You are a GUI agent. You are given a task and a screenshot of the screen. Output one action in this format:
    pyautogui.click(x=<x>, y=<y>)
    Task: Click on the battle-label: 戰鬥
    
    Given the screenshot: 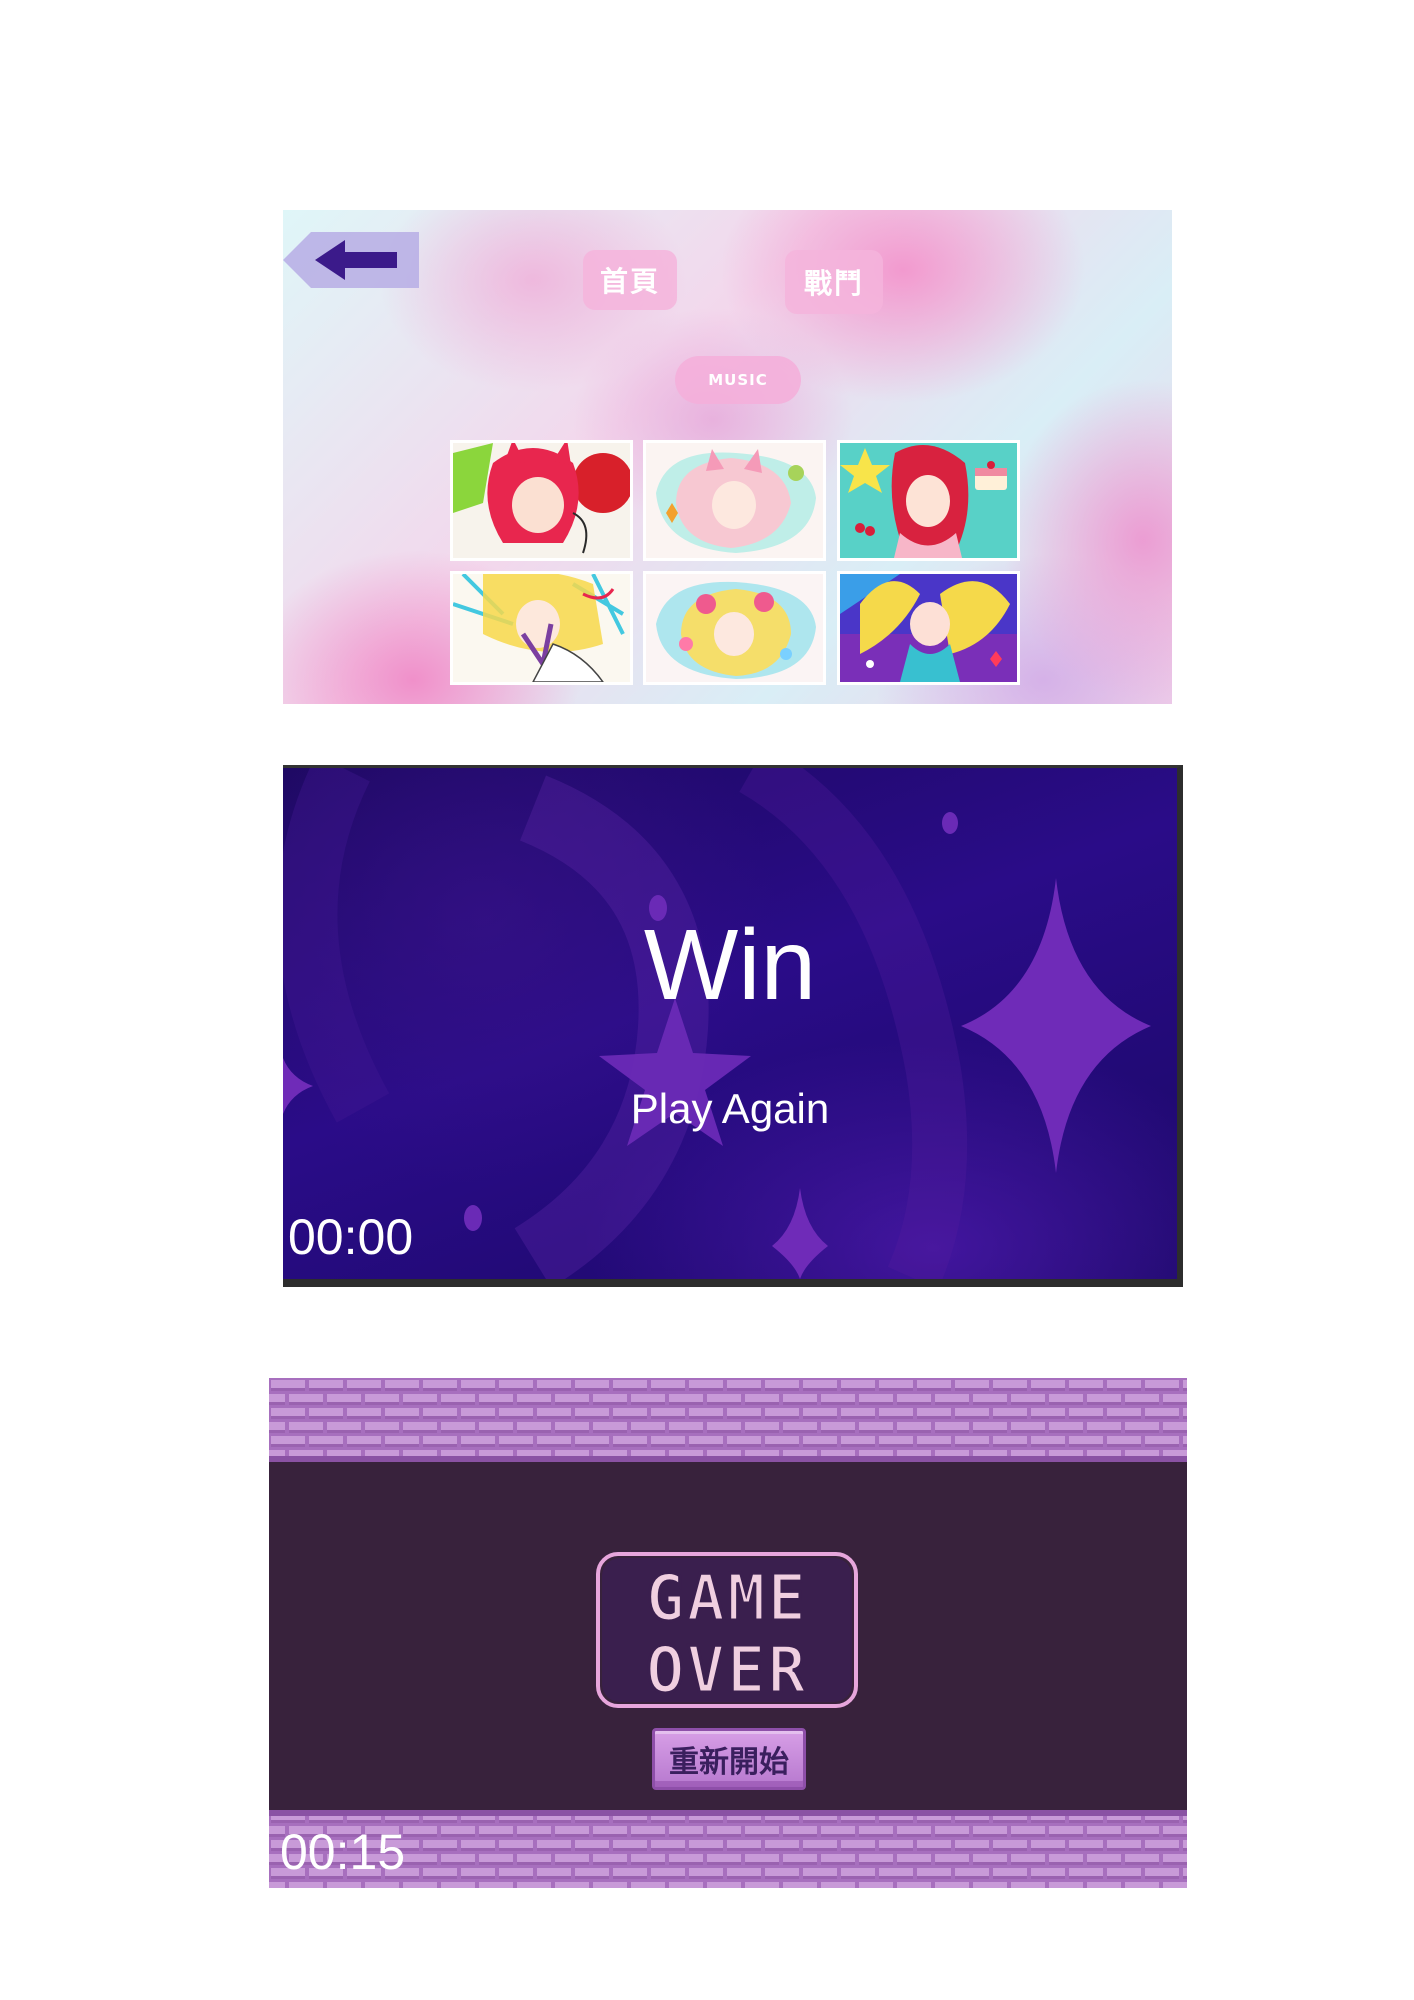 What is the action you would take?
    pyautogui.click(x=833, y=283)
    